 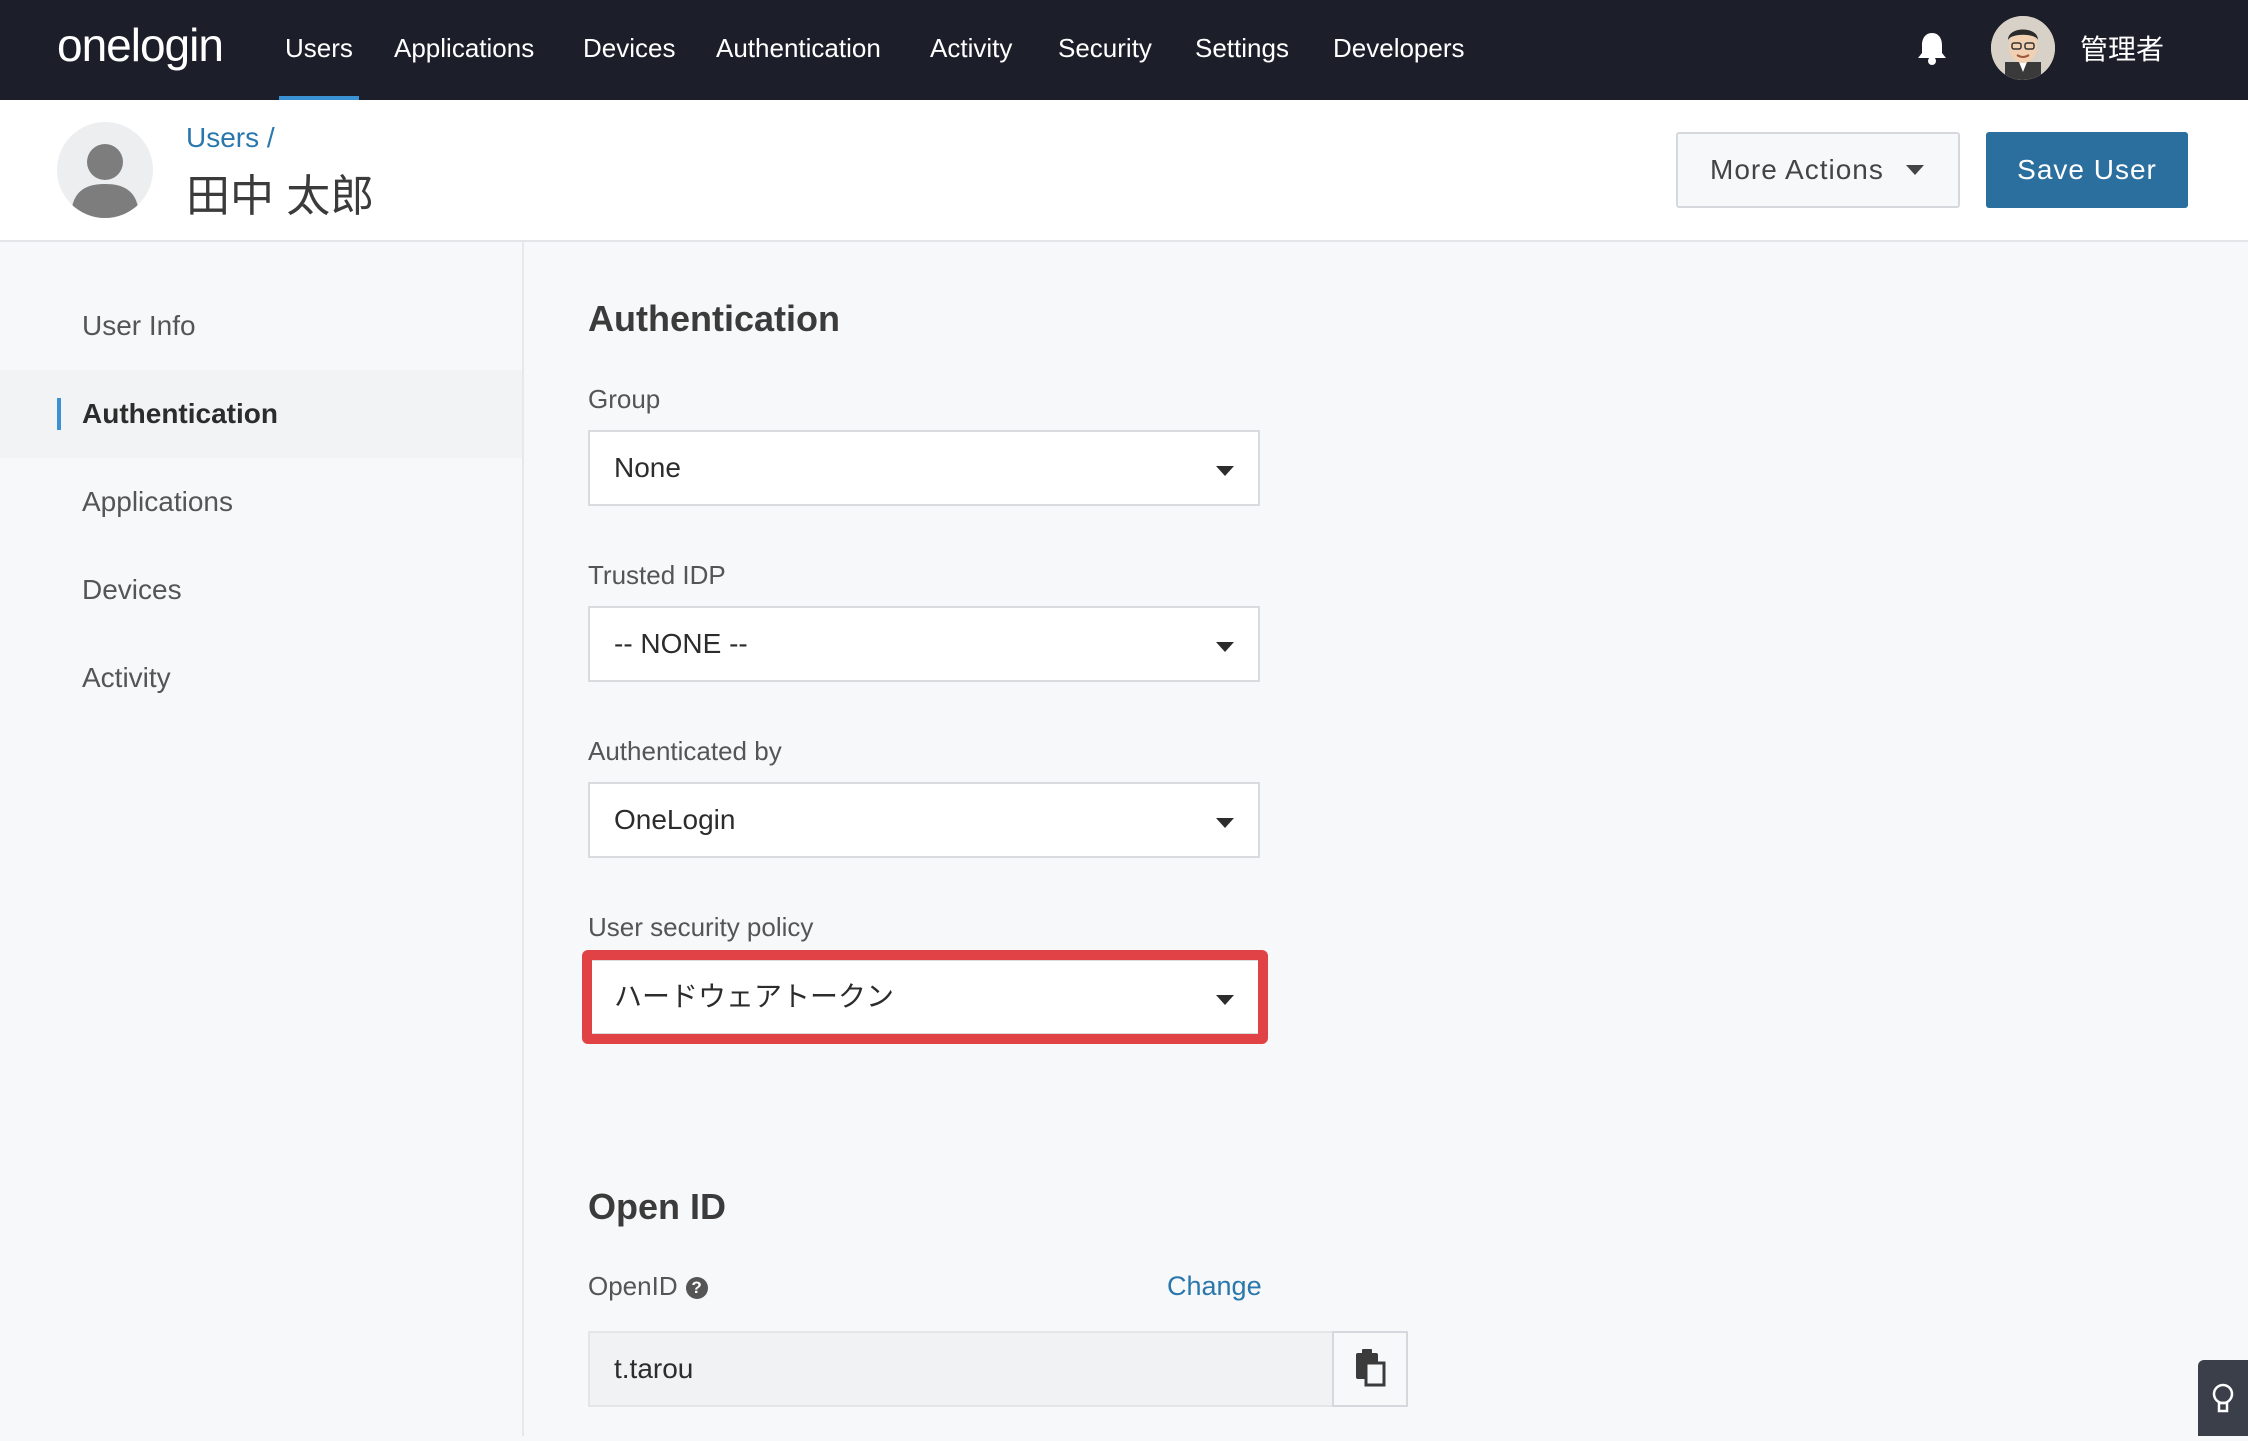 What do you see at coordinates (633, 1286) in the screenshot?
I see `openid-label: OpenID` at bounding box center [633, 1286].